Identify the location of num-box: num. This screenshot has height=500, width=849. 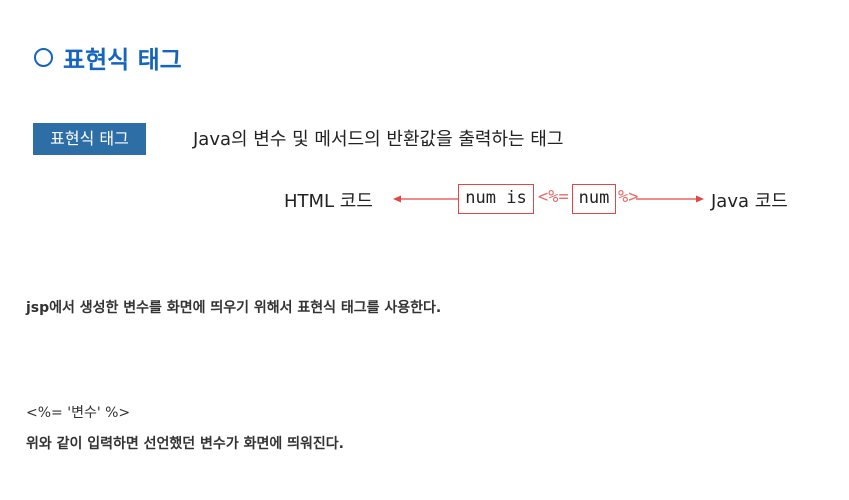
(594, 199).